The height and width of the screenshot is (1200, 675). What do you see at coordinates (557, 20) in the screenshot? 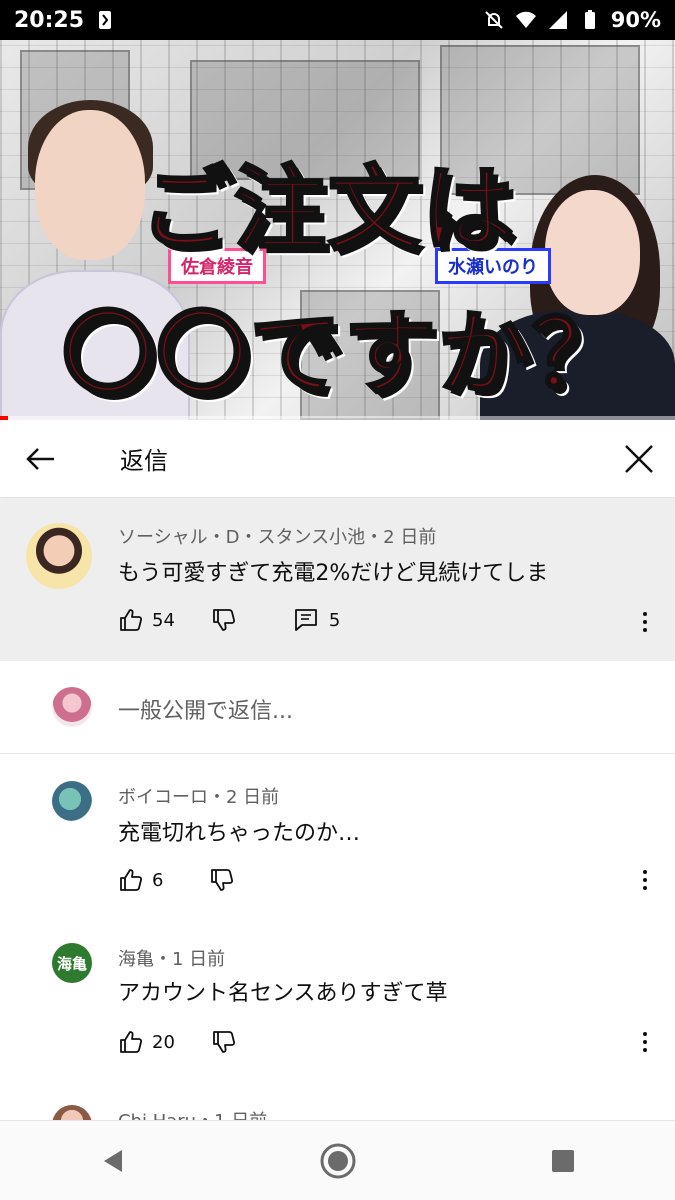
I see `signal-icon` at bounding box center [557, 20].